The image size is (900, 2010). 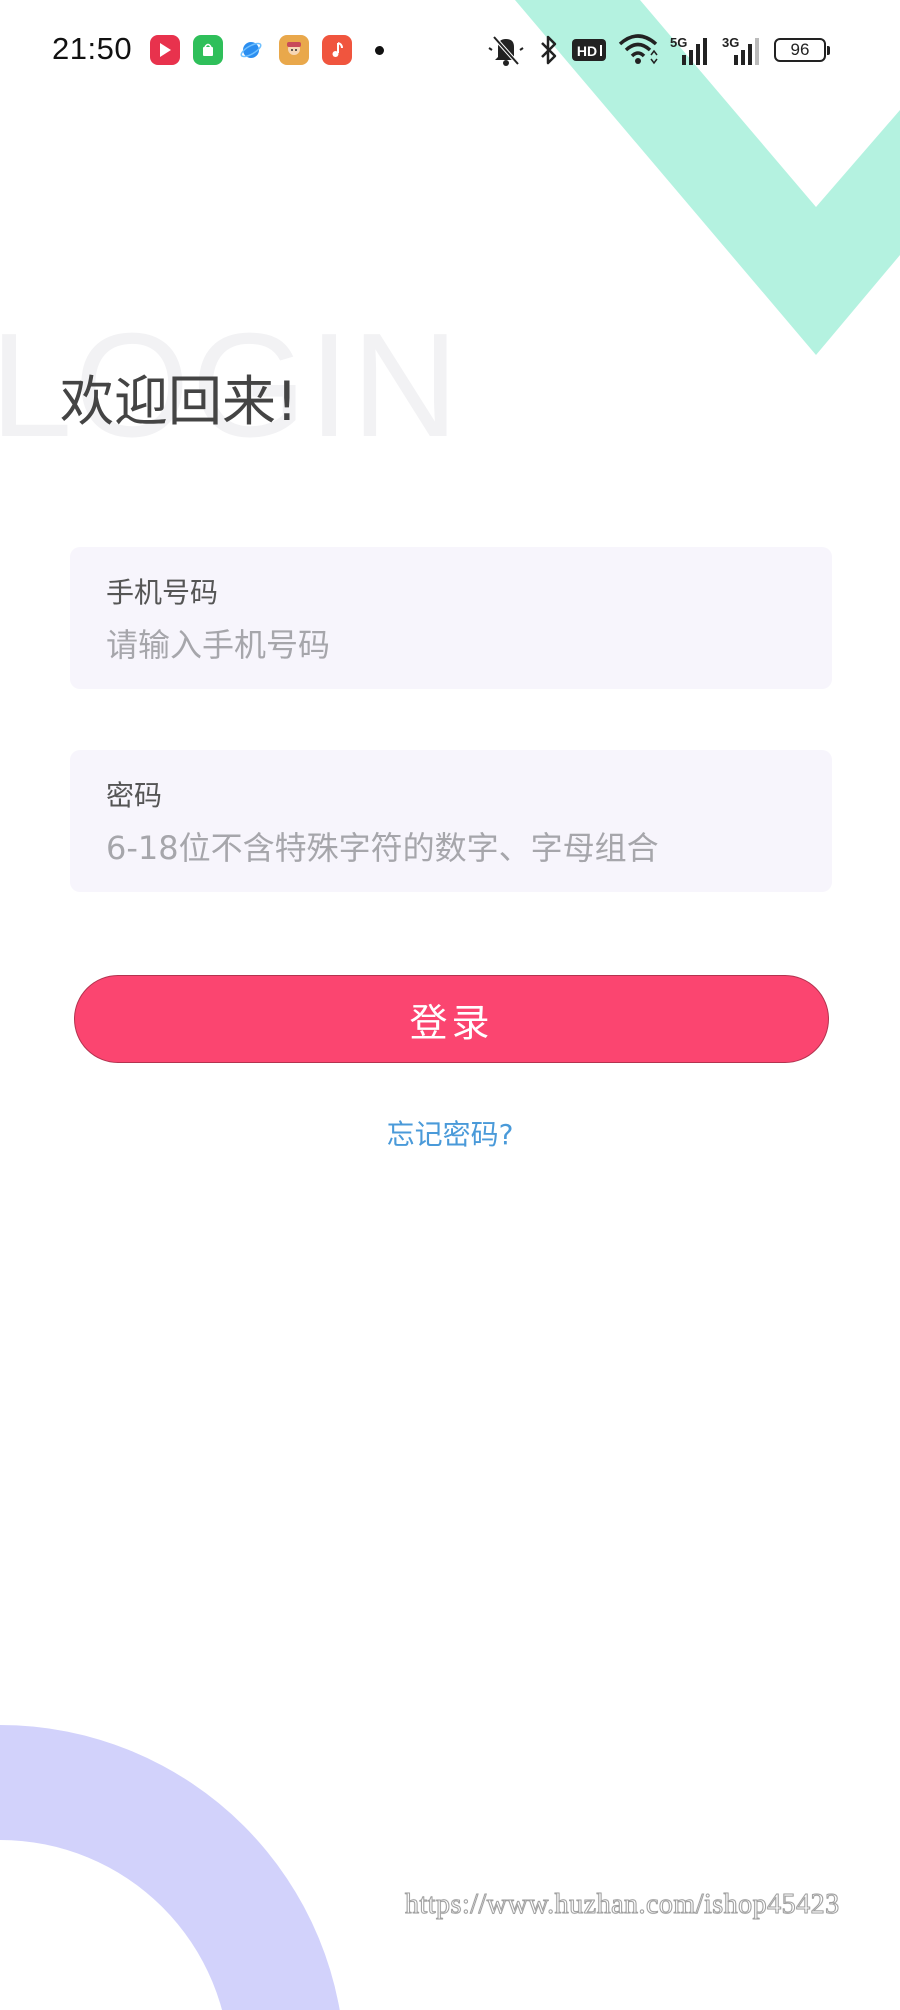 I want to click on login-button: 登录, so click(x=451, y=1019).